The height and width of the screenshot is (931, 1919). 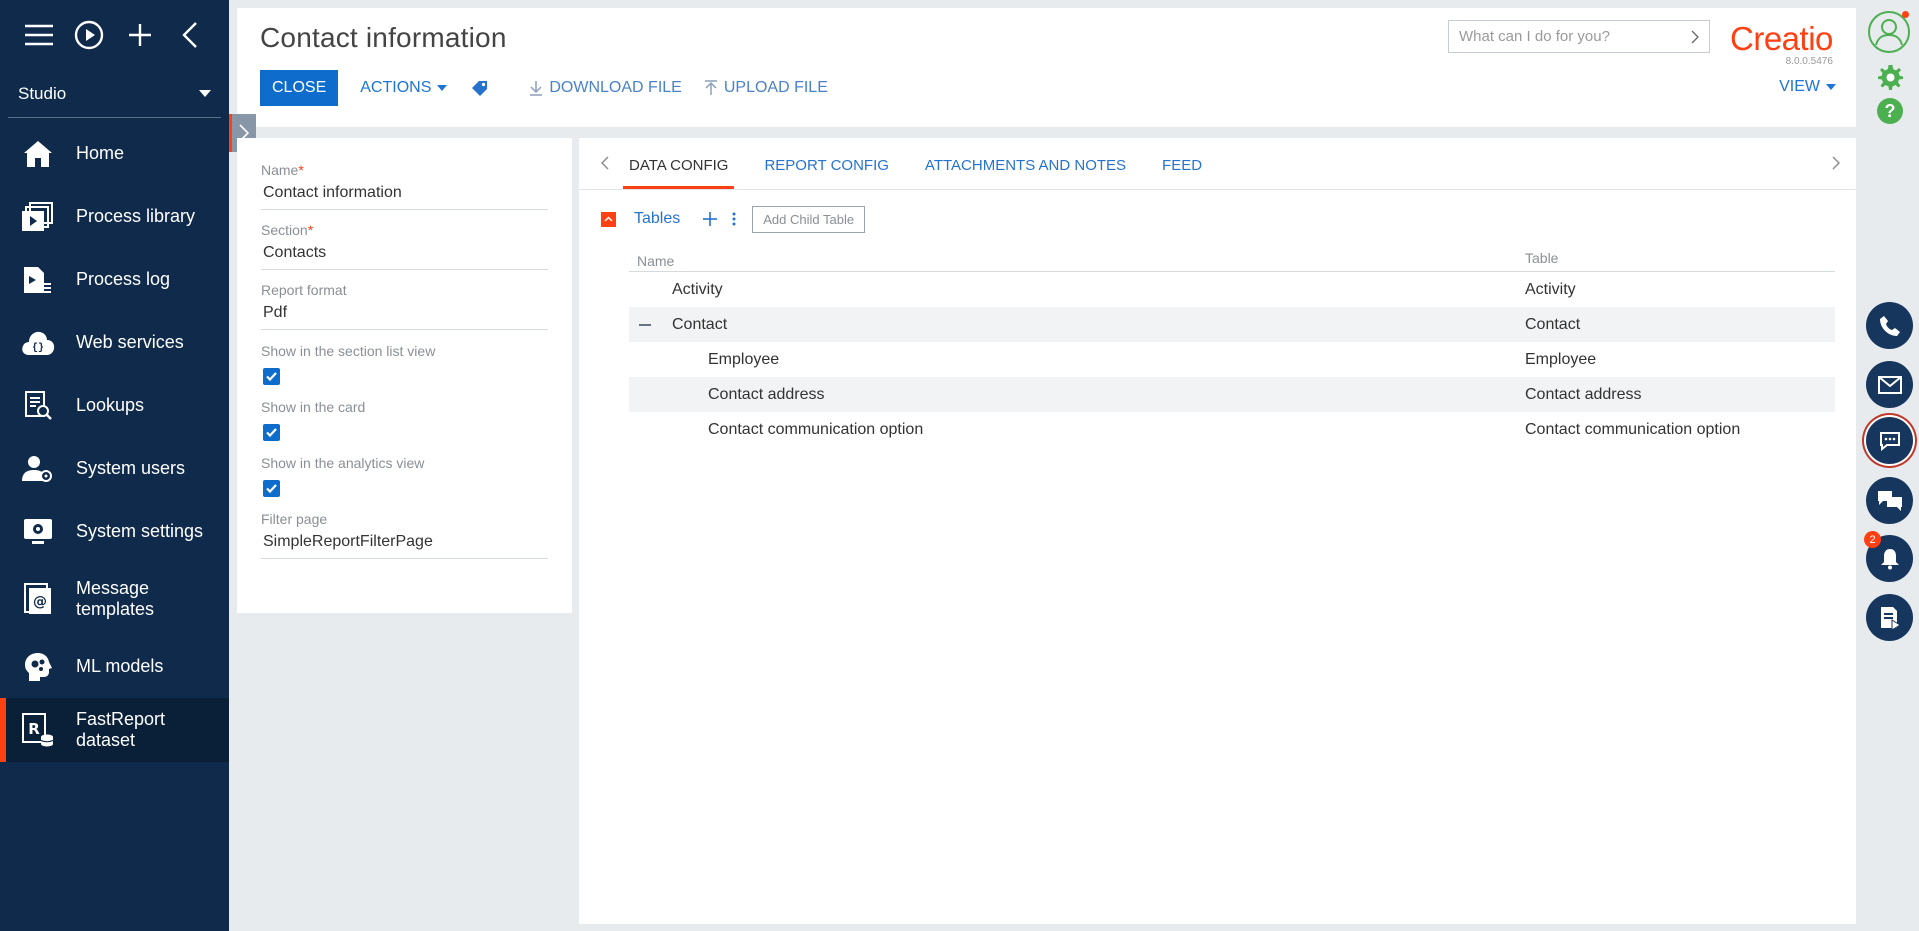 What do you see at coordinates (480, 88) in the screenshot?
I see `tag-icon` at bounding box center [480, 88].